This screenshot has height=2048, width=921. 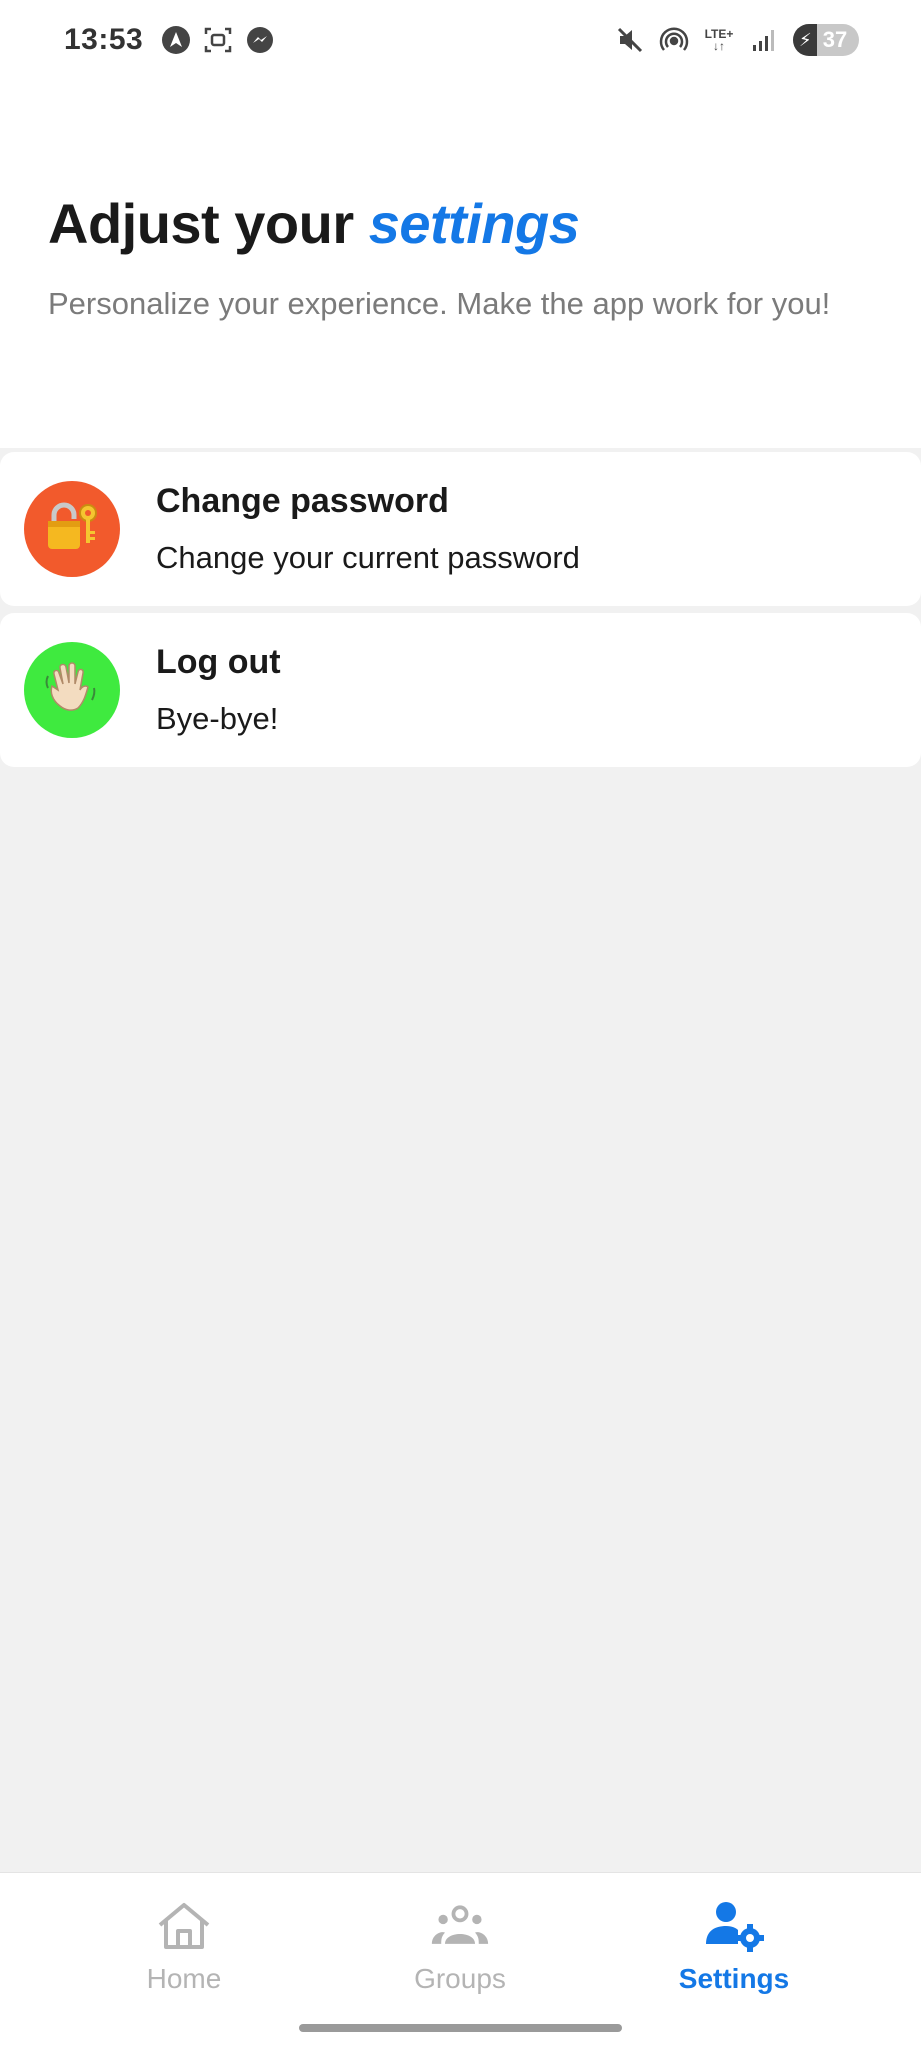 I want to click on status-right: LTE+ ↓↑ ⚡ 37, so click(x=737, y=40).